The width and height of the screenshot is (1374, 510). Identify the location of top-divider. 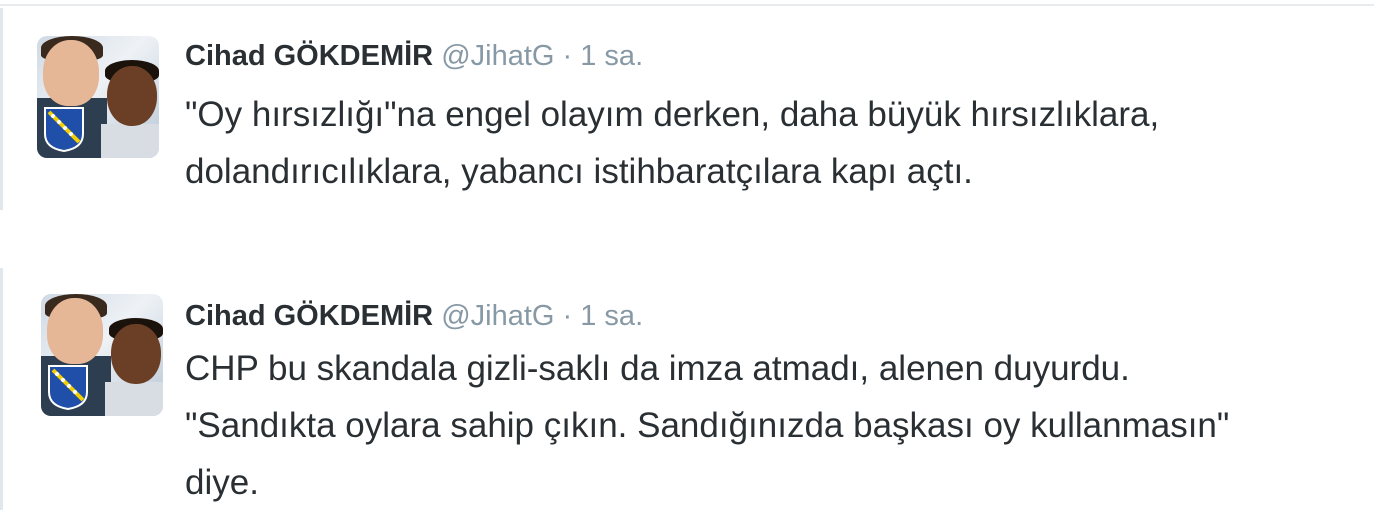
(687, 3).